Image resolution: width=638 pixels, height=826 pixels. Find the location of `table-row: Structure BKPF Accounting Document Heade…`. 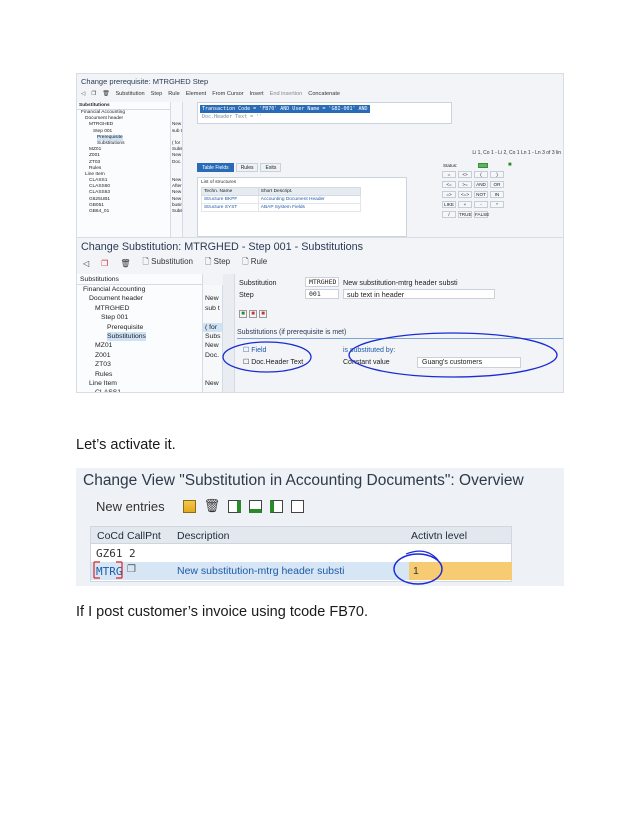

table-row: Structure BKPF Accounting Document Heade… is located at coordinates (281, 199).